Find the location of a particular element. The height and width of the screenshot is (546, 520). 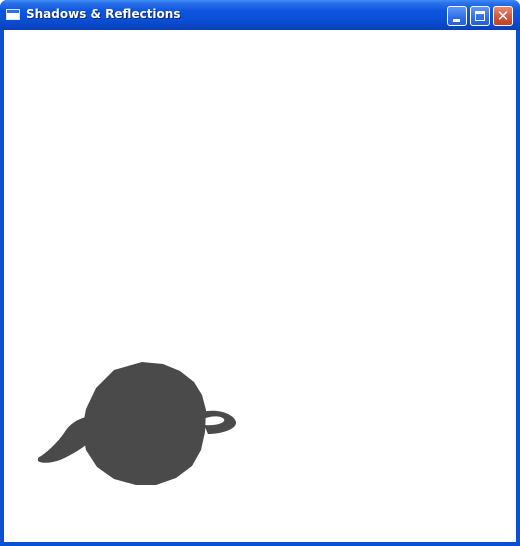

maximize-button is located at coordinates (480, 16).